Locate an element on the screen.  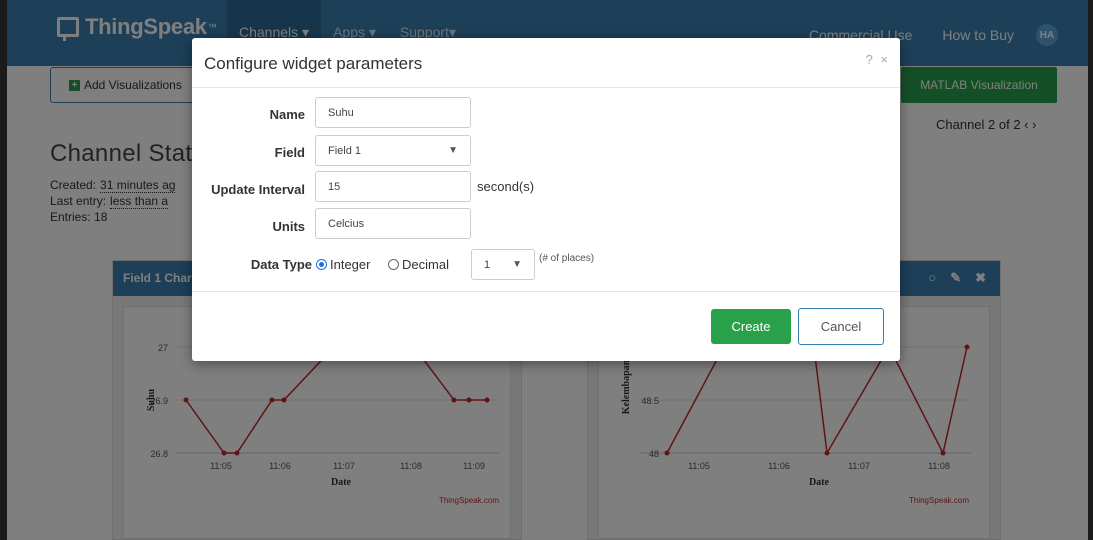
interval-row: Update Interval is located at coordinates (248, 188).